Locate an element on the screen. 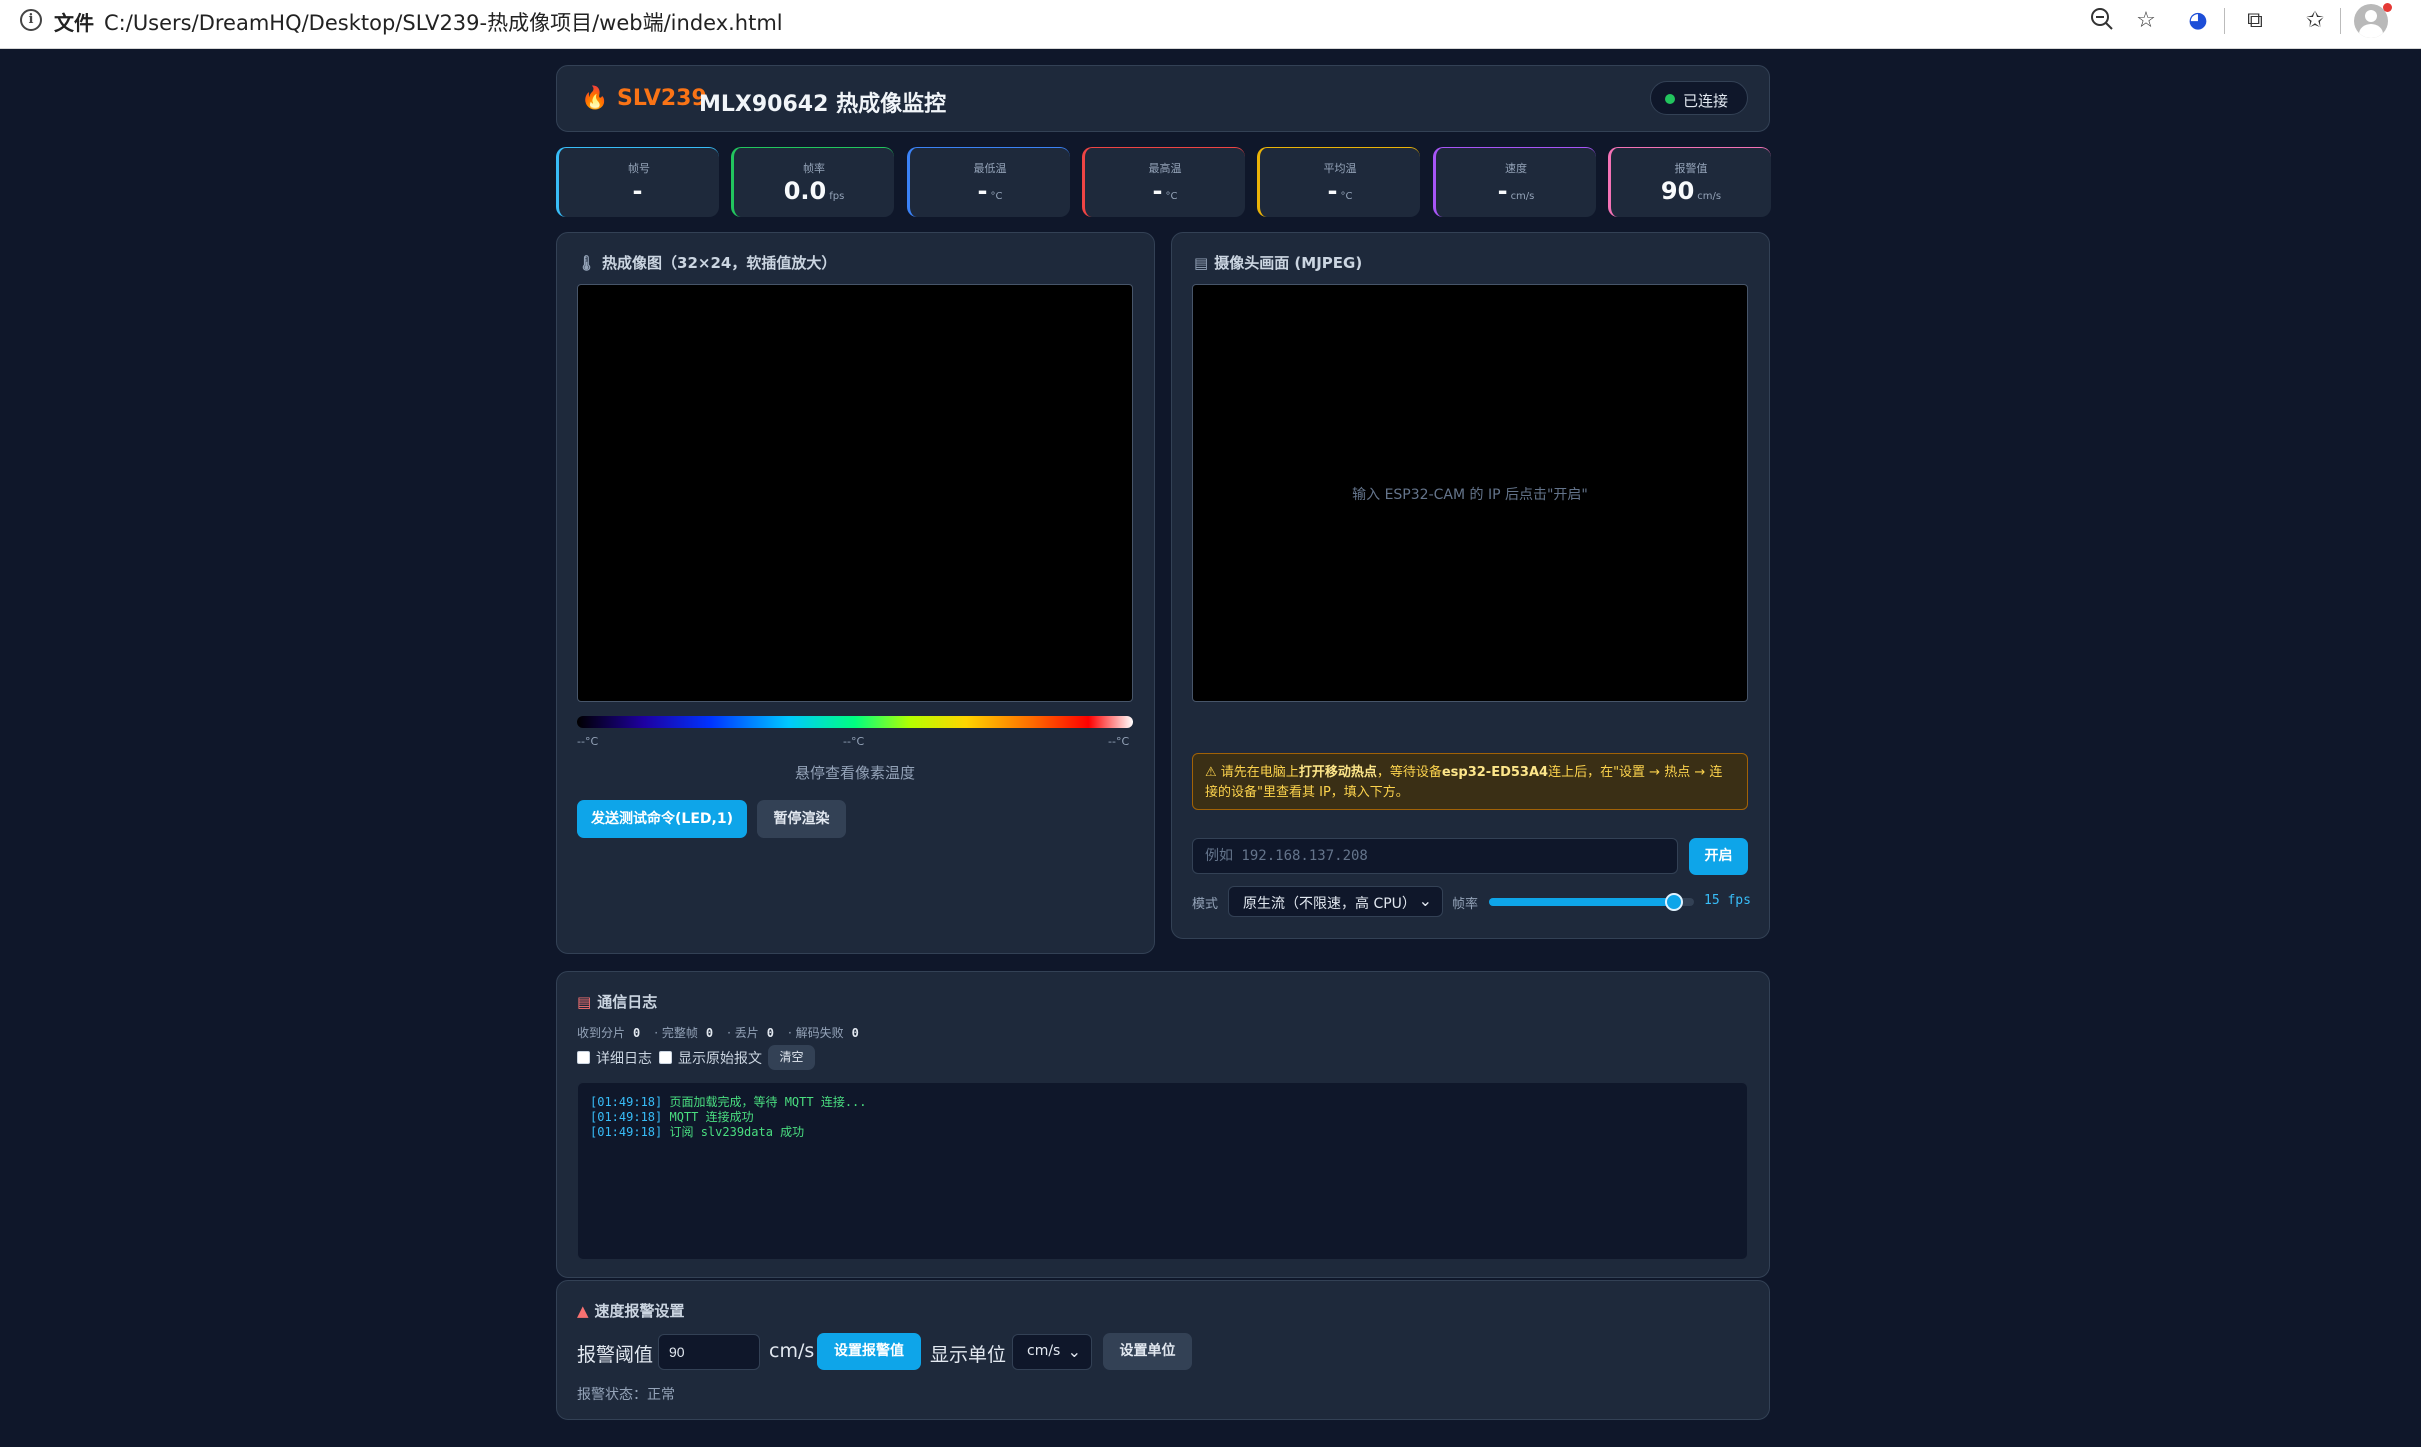  thermometer-icon: 🌡 is located at coordinates (587, 263).